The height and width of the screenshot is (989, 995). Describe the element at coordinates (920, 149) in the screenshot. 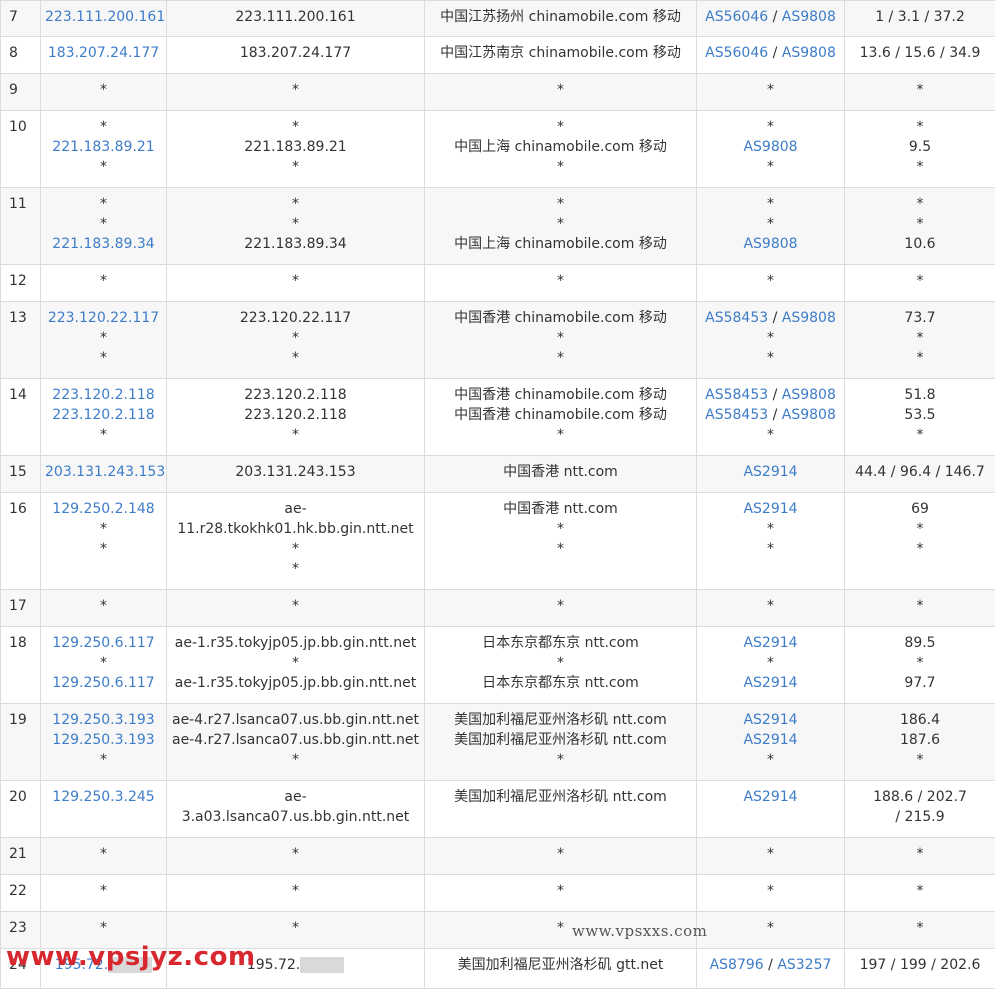

I see `latency-cell: *9.5*` at that location.